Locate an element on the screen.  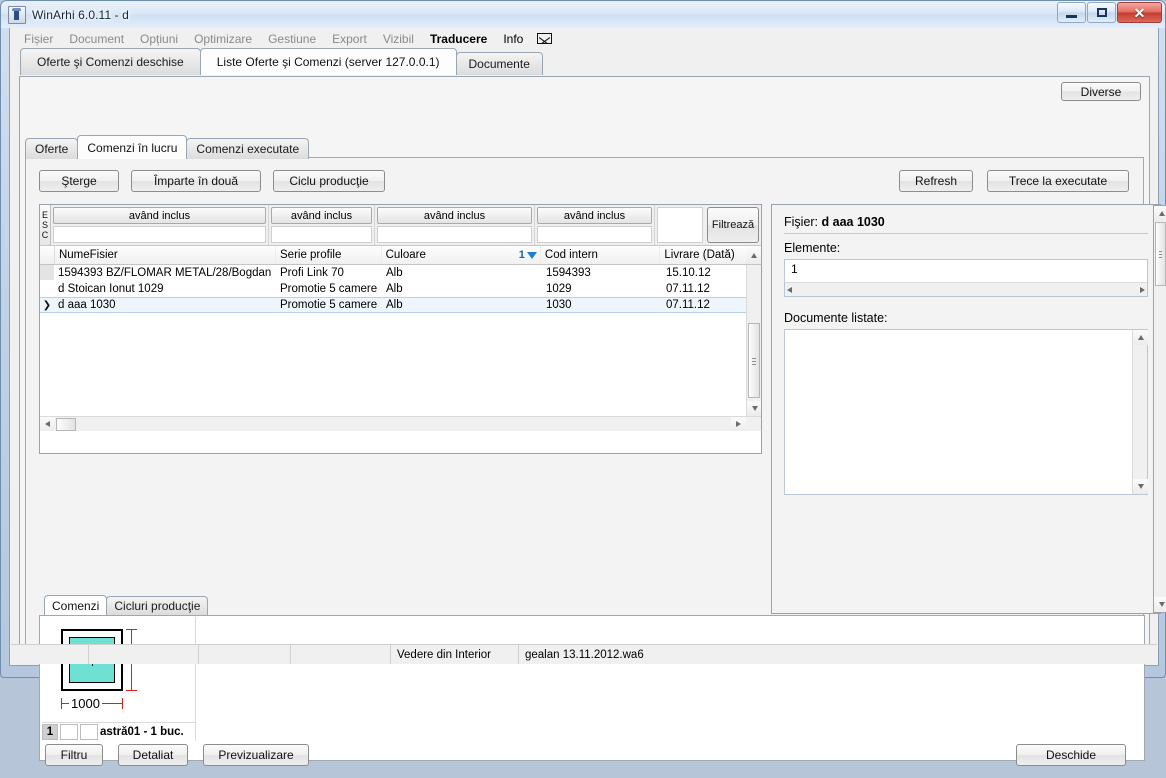
filter-column-3: având inclus is located at coordinates (455, 225).